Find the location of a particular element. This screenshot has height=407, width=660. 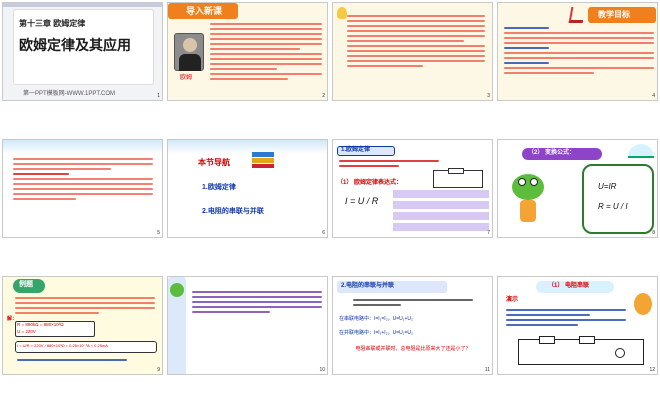

given-resistance: R = 880kΩ = 880×10³Ω is located at coordinates (40, 324).